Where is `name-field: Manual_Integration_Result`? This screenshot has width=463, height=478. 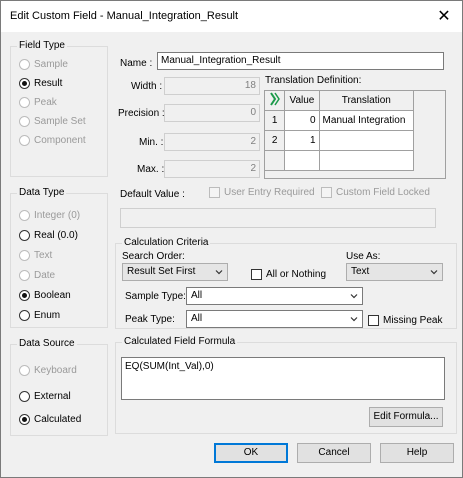 name-field: Manual_Integration_Result is located at coordinates (300, 61).